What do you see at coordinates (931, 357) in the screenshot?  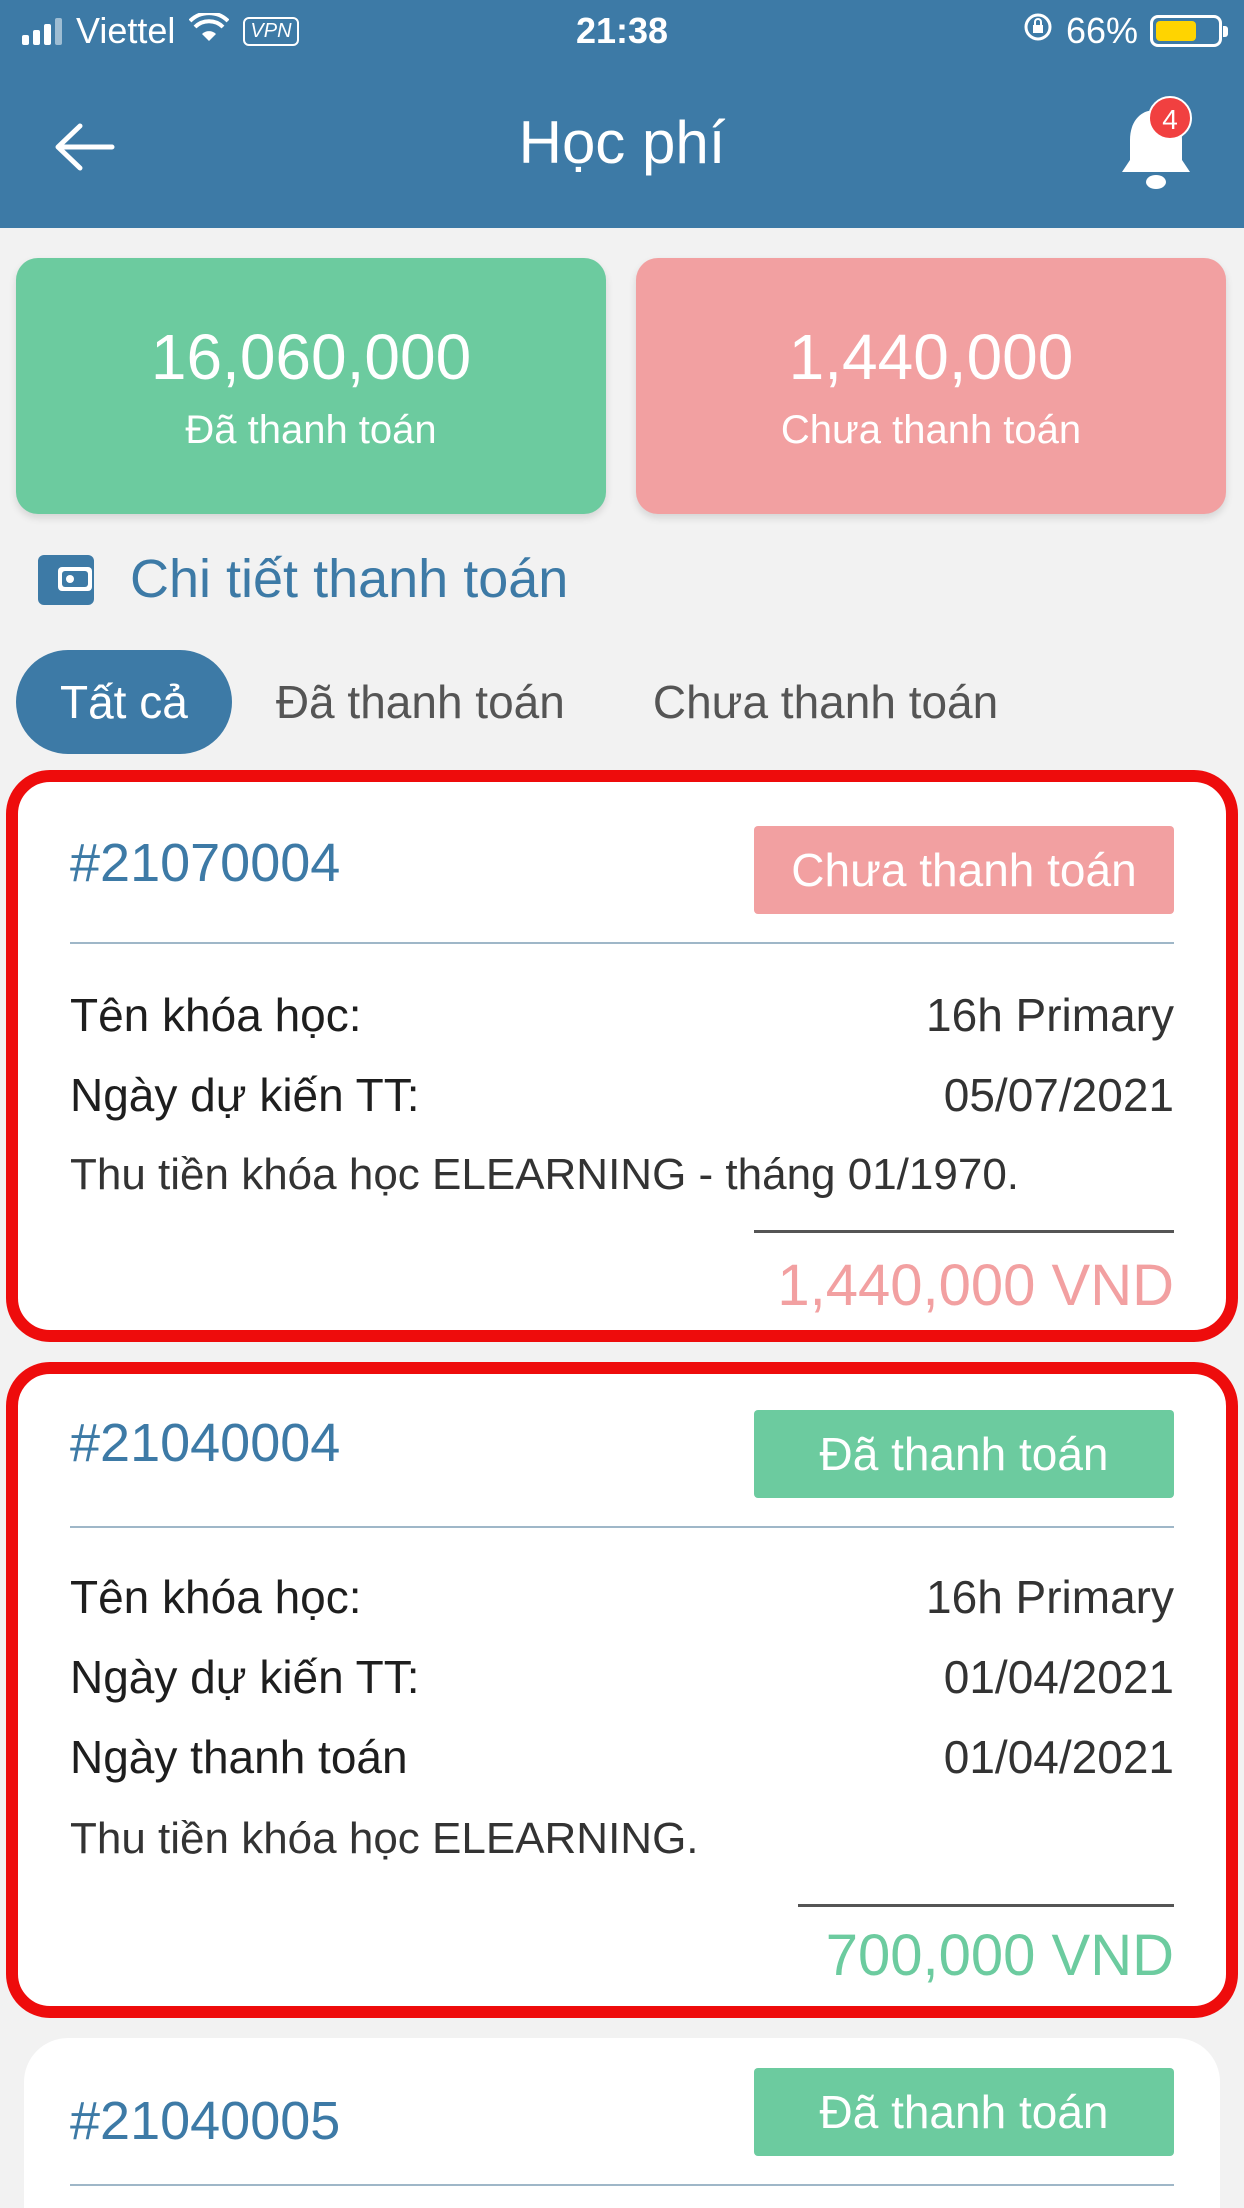 I see `unpaid-amount: 1,440,000` at bounding box center [931, 357].